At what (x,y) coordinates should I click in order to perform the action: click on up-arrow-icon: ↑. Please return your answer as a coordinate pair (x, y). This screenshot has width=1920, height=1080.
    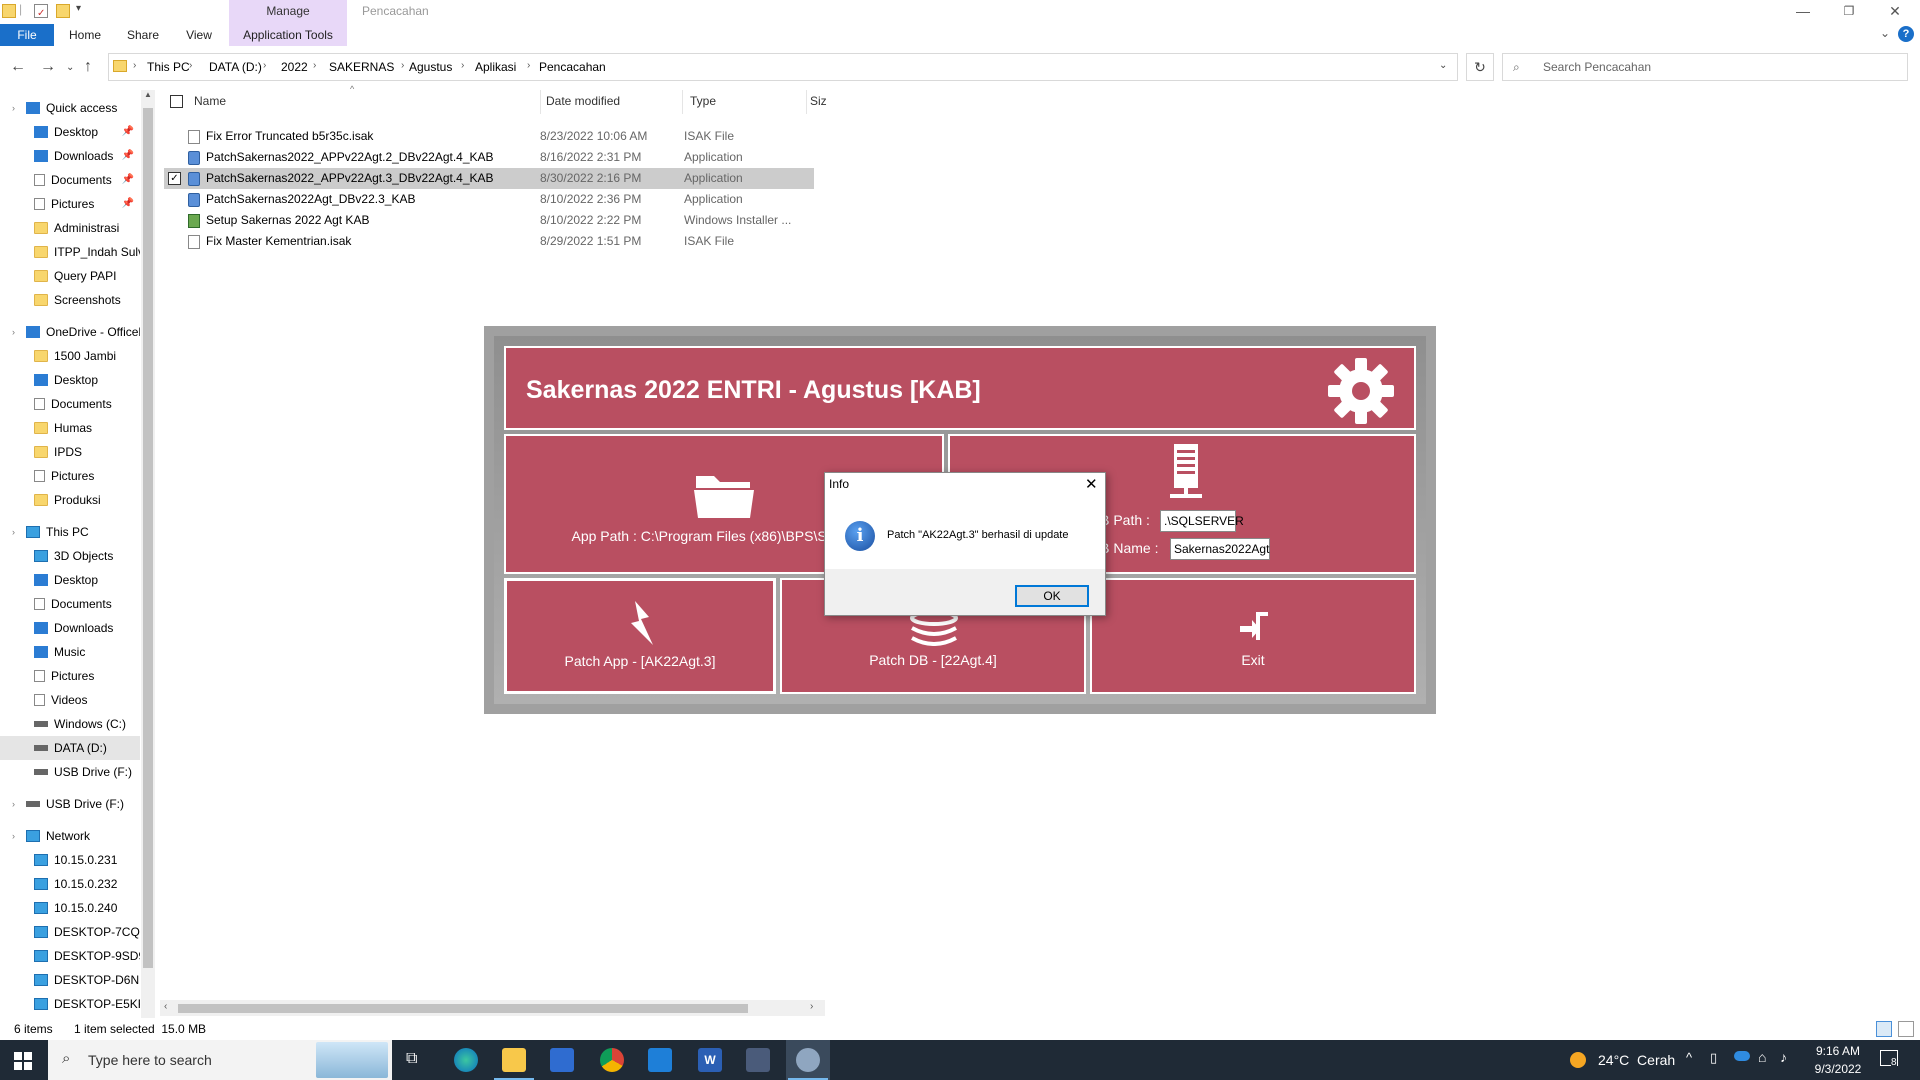
    Looking at the image, I should click on (88, 67).